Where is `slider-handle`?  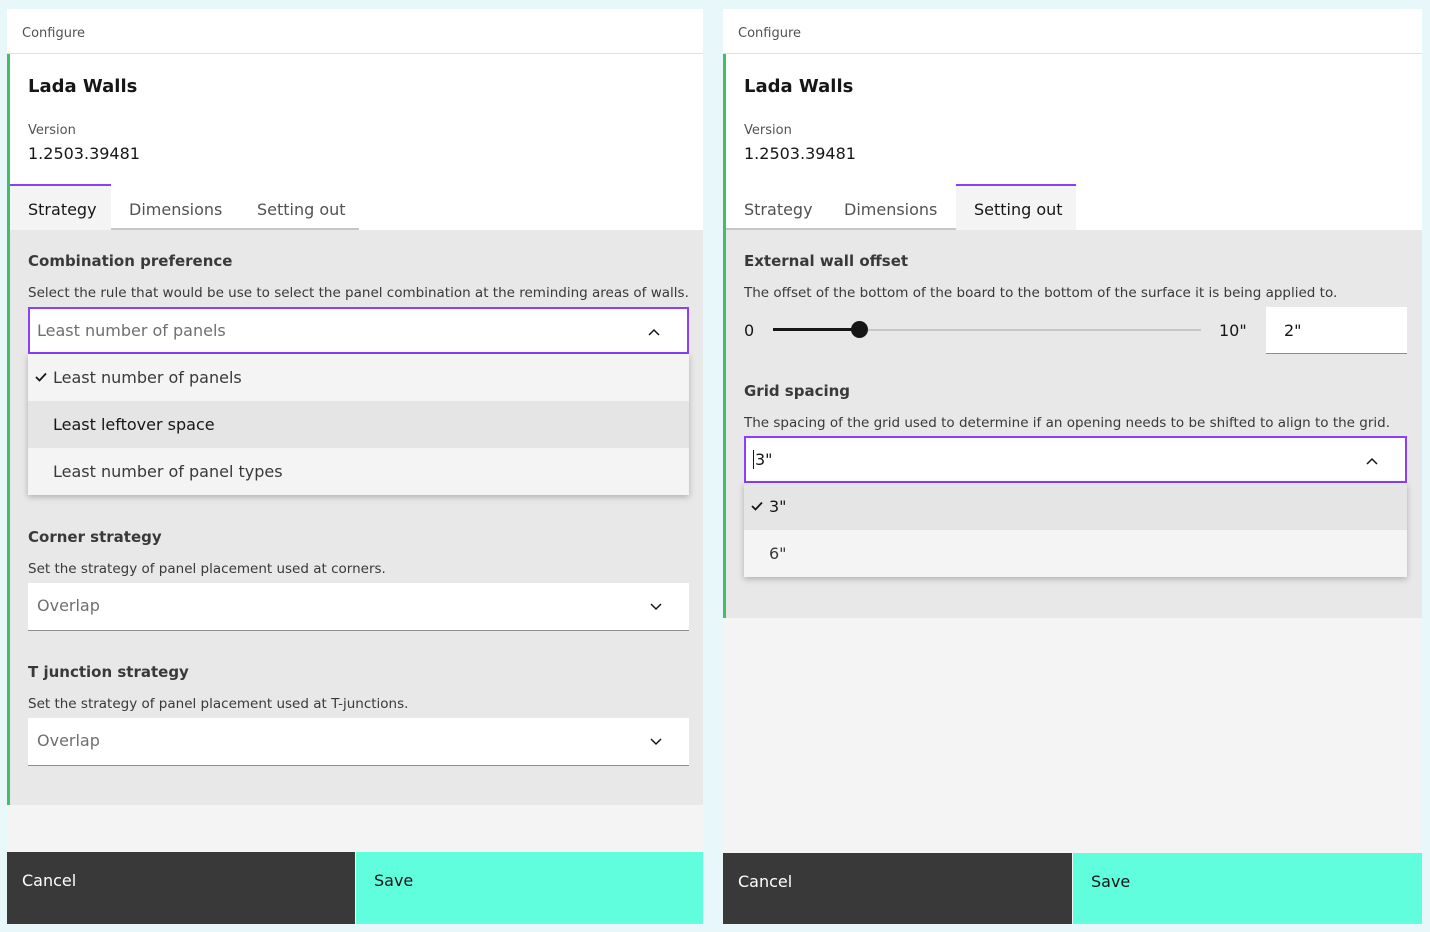
slider-handle is located at coordinates (859, 329).